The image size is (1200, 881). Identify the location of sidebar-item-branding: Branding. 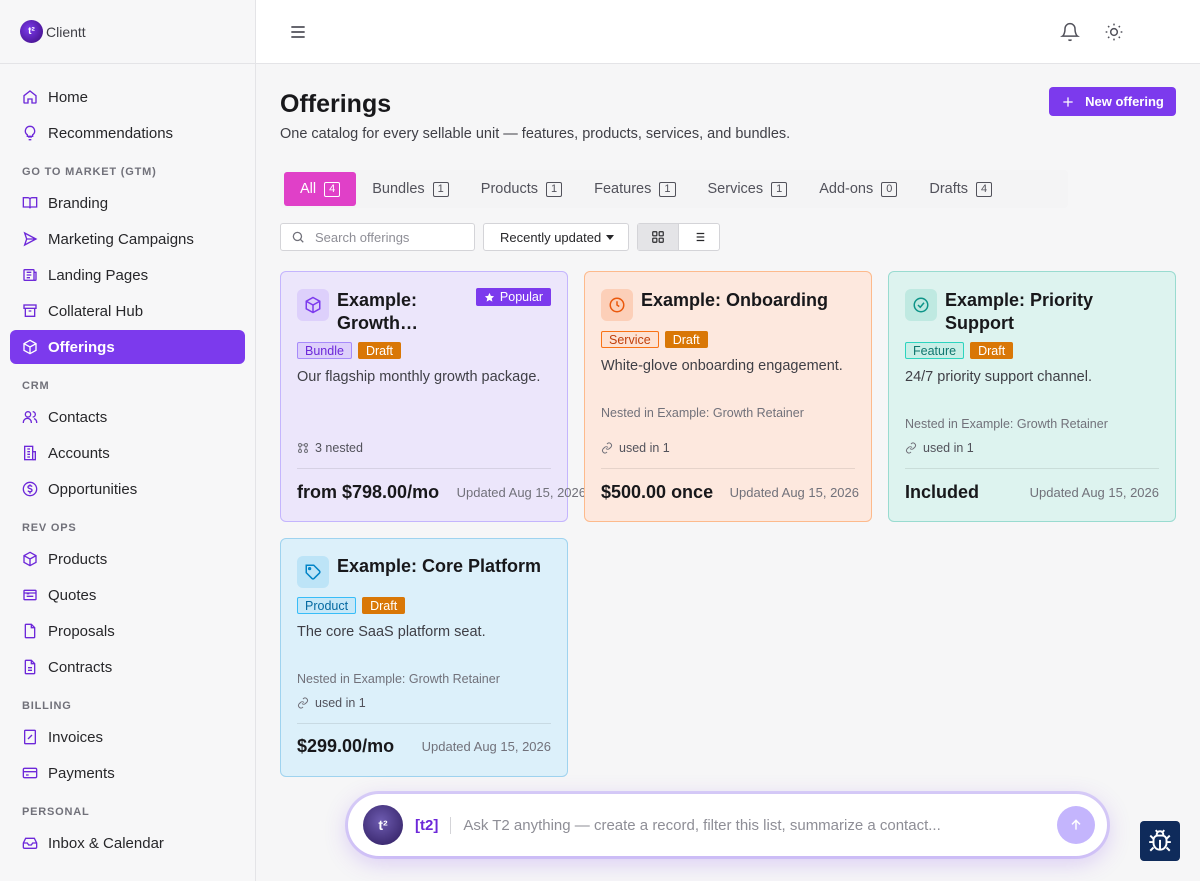
(127, 203).